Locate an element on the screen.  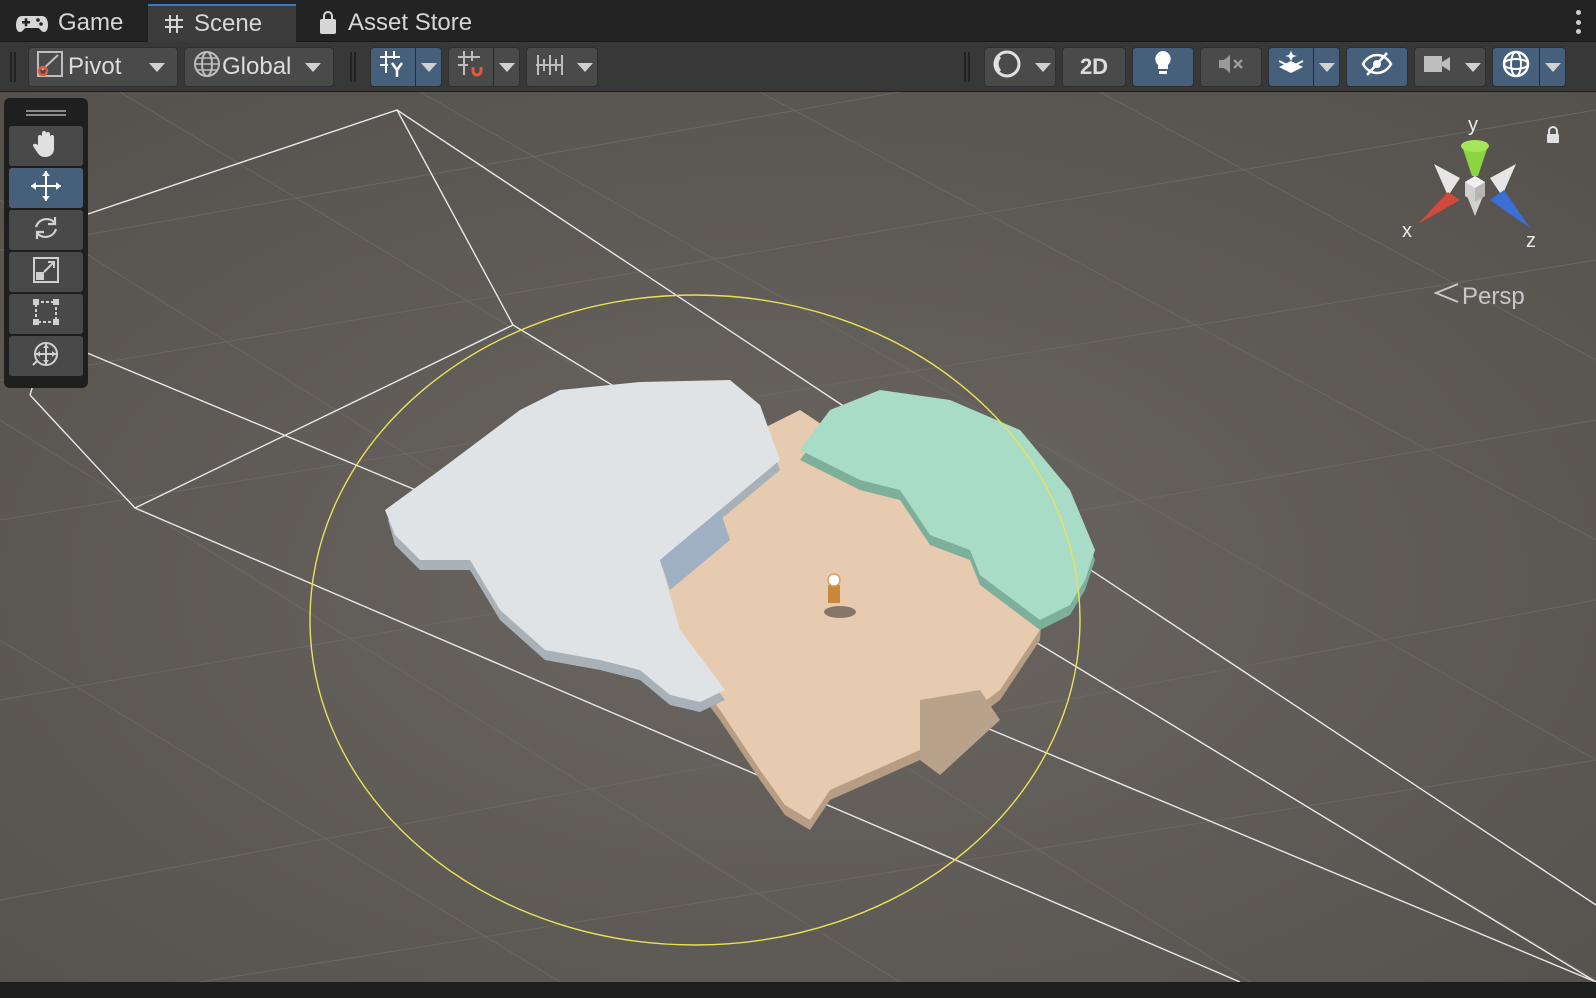
scene-lighting-toggle is located at coordinates (1163, 67).